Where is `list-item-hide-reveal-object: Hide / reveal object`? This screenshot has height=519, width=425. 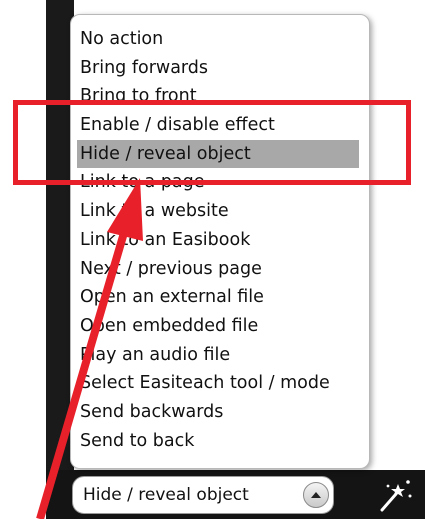
list-item-hide-reveal-object: Hide / reveal object is located at coordinates (218, 154).